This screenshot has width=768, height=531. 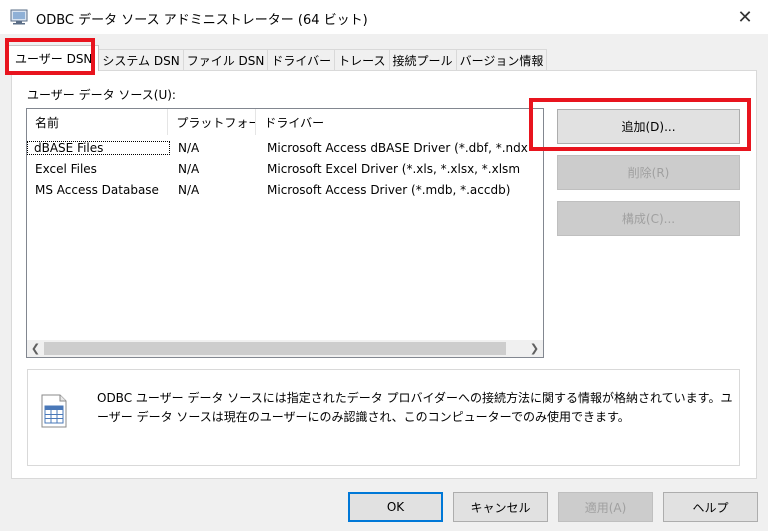 I want to click on title-bar: ODBC データ ソース アドミニストレーター (64 ビット) ✕, so click(x=384, y=17).